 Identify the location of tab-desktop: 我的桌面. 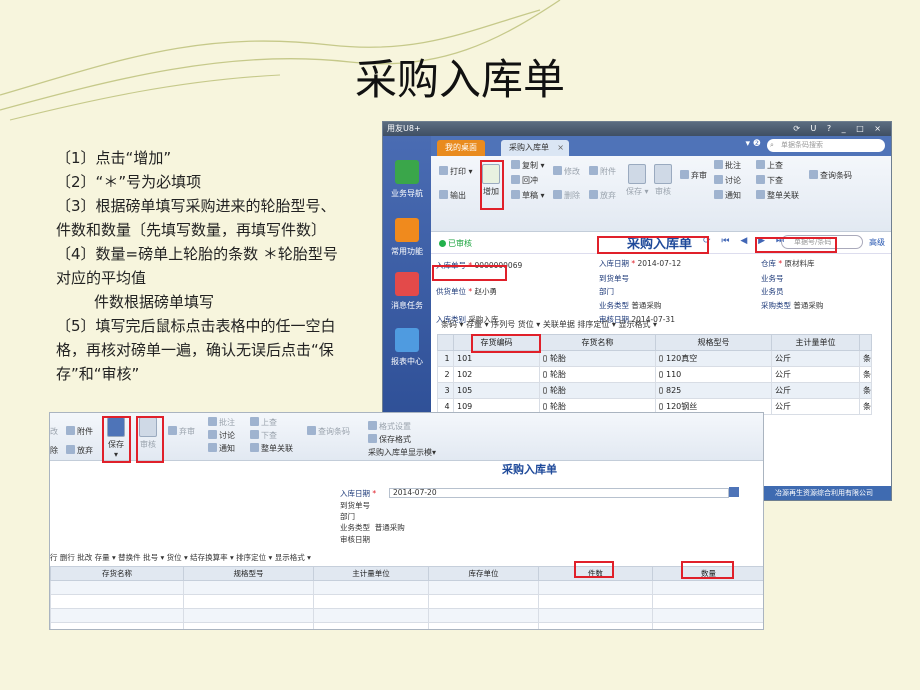
(461, 148).